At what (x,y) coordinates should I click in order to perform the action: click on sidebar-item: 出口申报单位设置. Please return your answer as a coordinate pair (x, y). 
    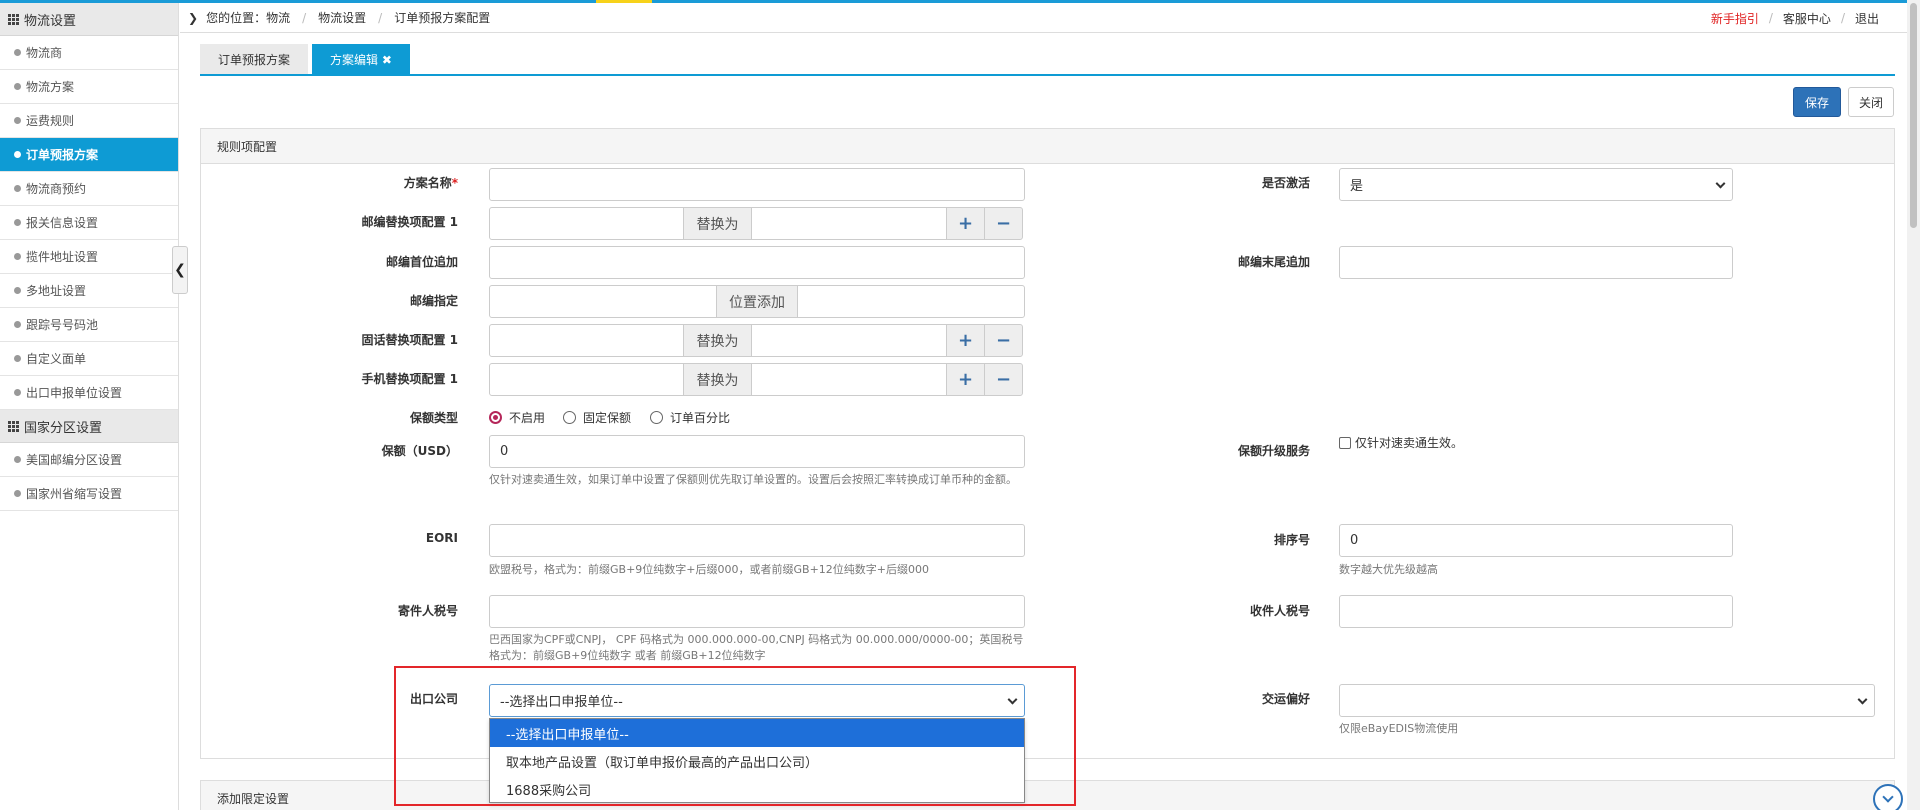
    Looking at the image, I should click on (89, 393).